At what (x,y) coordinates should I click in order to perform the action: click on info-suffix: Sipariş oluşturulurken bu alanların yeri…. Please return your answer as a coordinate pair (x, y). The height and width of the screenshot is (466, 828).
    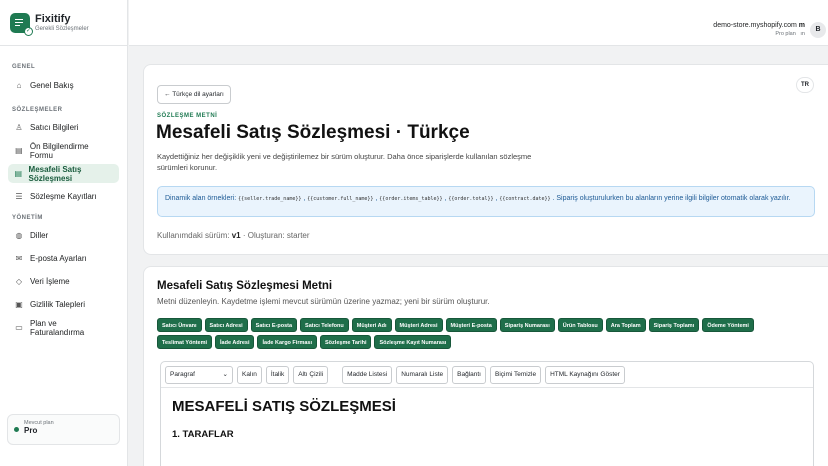
    Looking at the image, I should click on (673, 198).